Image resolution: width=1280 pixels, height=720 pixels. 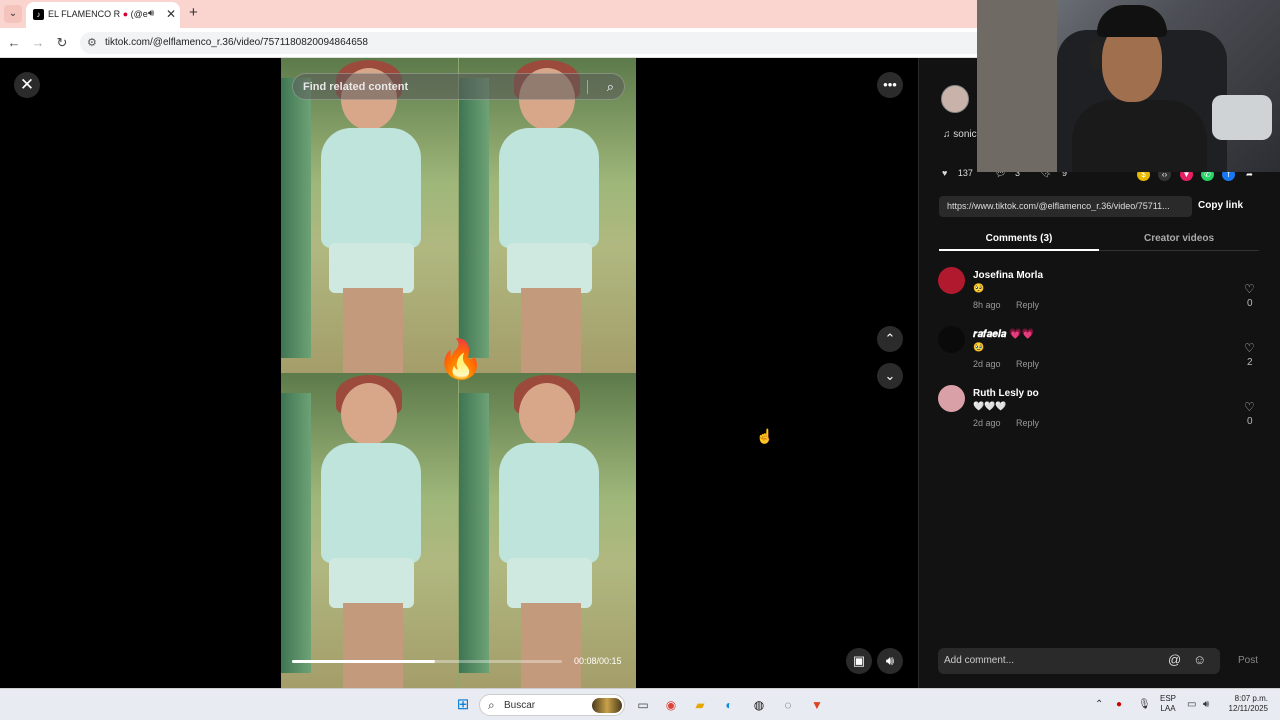 What do you see at coordinates (151, 13) in the screenshot?
I see `tab-audio-icon: 🔊︎` at bounding box center [151, 13].